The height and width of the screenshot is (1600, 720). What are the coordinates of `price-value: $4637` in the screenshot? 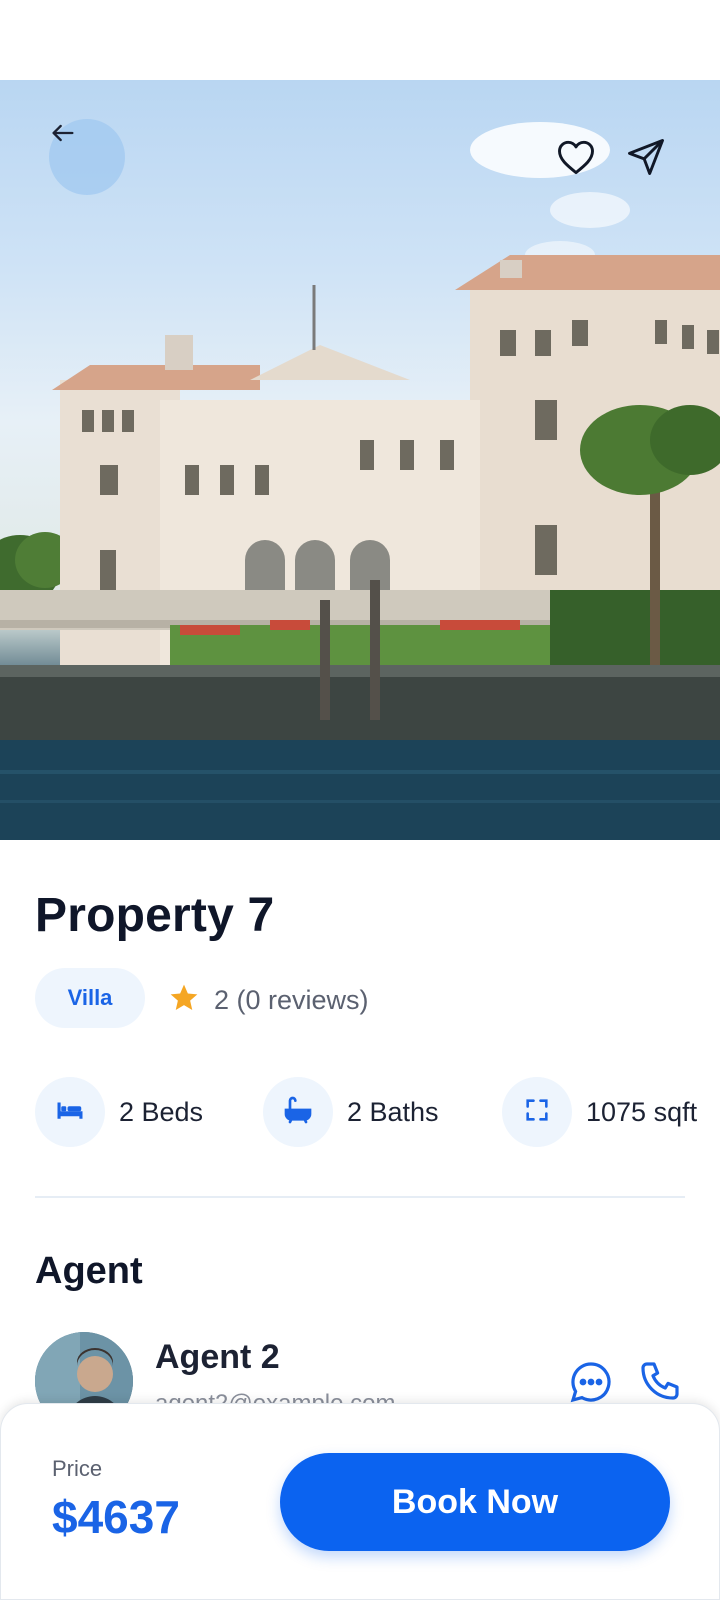 It's located at (116, 1517).